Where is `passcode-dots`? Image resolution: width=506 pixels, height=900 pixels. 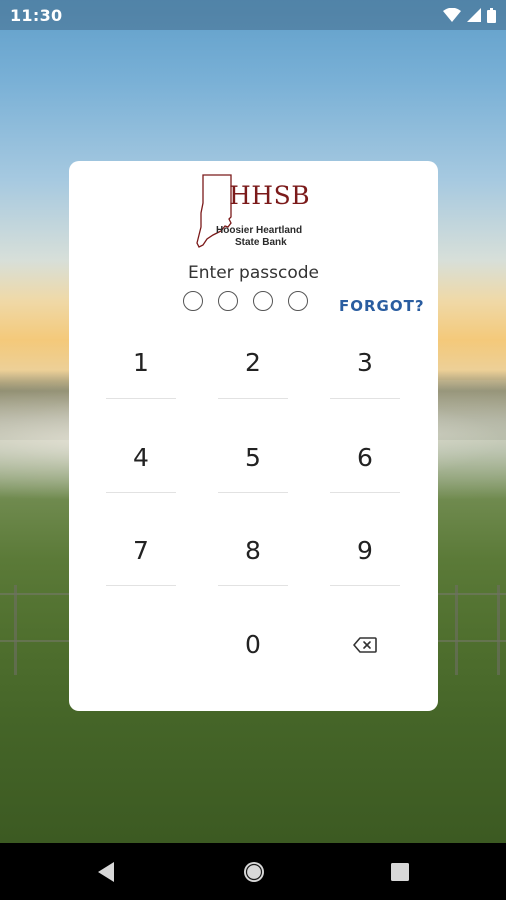 passcode-dots is located at coordinates (245, 301).